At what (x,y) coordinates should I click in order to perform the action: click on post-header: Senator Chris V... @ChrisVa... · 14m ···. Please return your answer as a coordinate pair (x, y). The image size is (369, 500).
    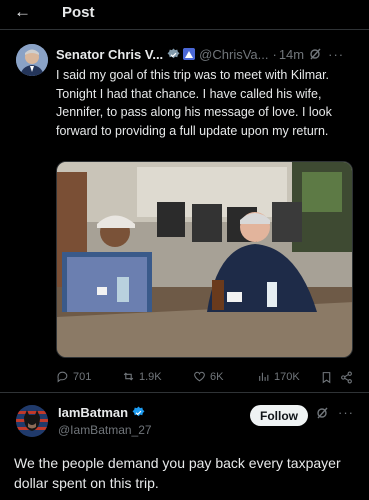
    Looking at the image, I should click on (206, 54).